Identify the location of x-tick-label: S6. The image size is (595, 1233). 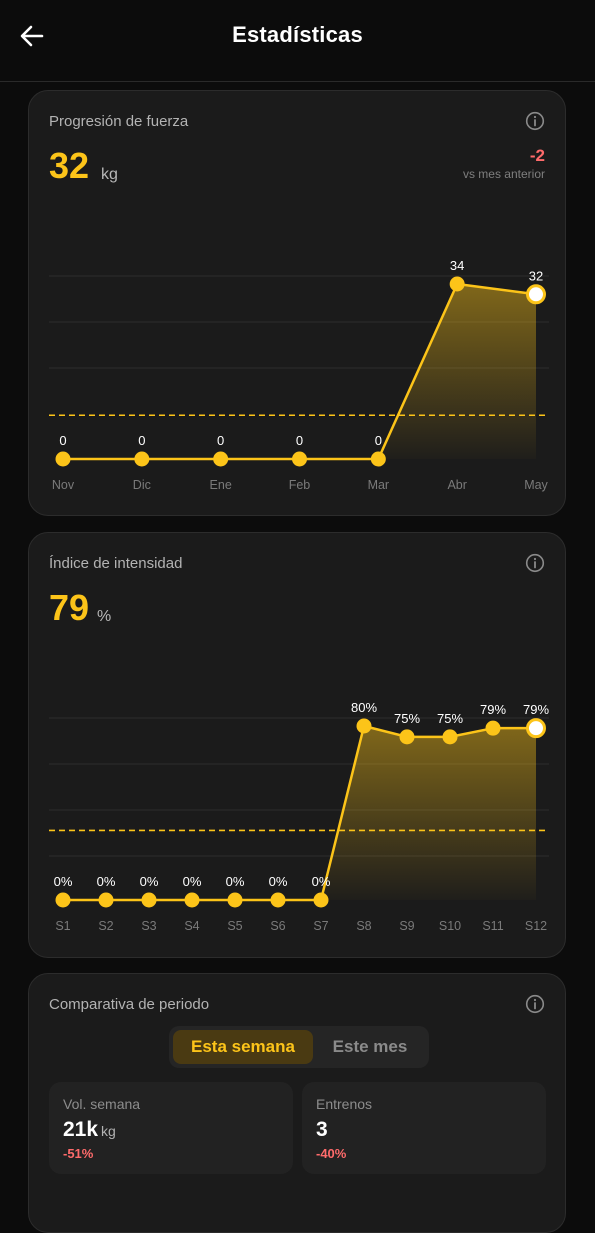
(277, 926).